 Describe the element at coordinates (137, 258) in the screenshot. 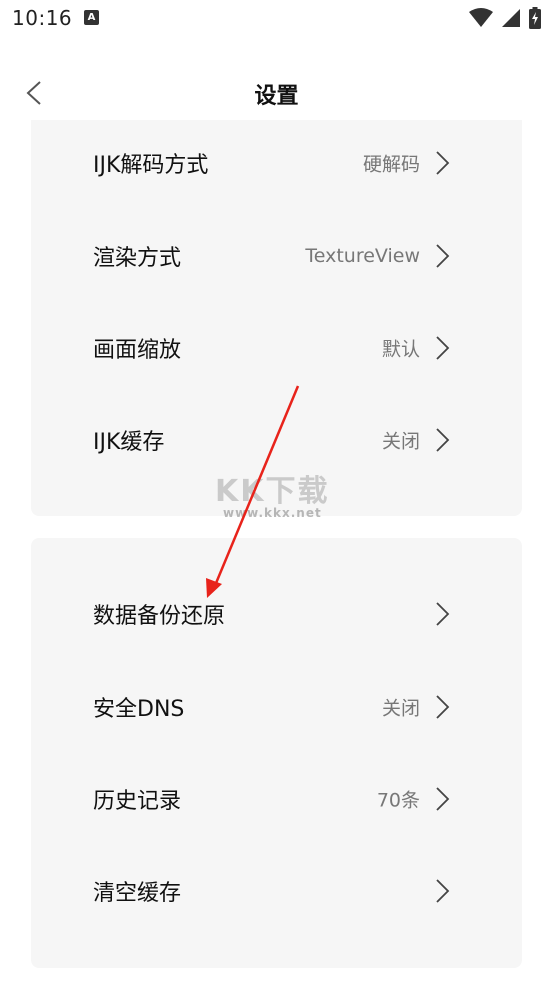

I see `setting-label: 渲染方式` at that location.